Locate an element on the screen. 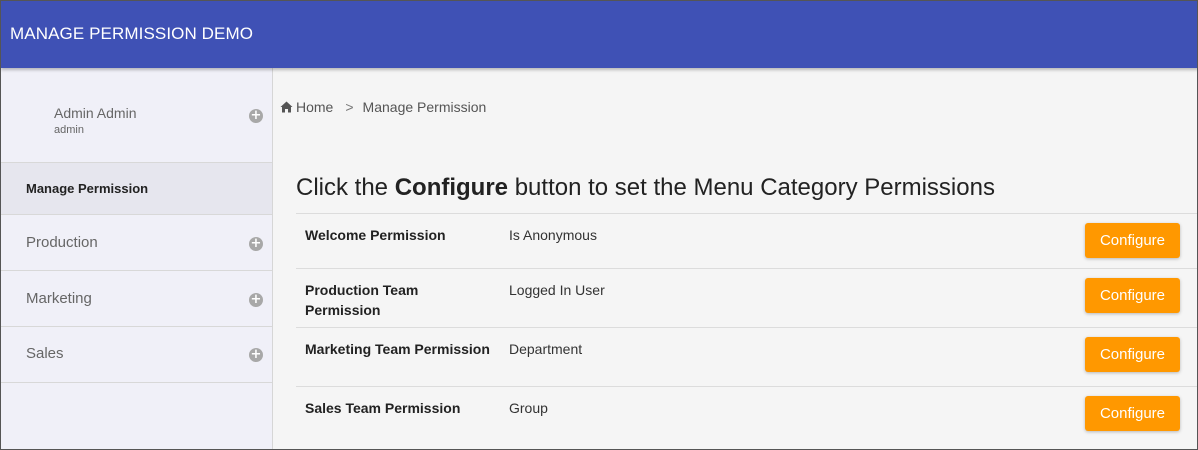 This screenshot has width=1198, height=450. breadcrumb: Home > Manage Permission is located at coordinates (383, 107).